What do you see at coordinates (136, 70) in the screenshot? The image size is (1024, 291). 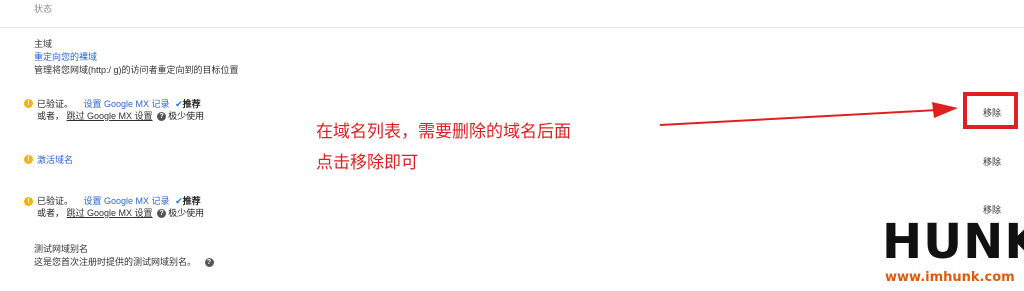 I see `primary-domain-description: 管理将您网域(http:/ g)的访问者重定向到的目标位置` at bounding box center [136, 70].